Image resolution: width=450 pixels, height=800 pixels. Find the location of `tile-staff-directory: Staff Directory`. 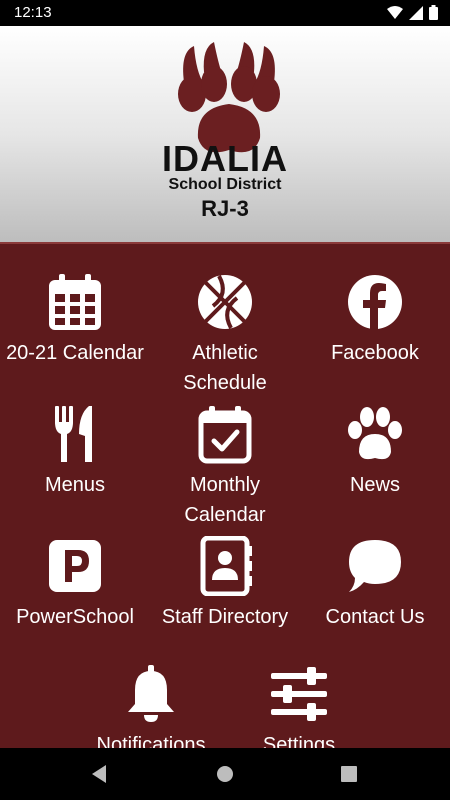

tile-staff-directory: Staff Directory is located at coordinates (225, 584).